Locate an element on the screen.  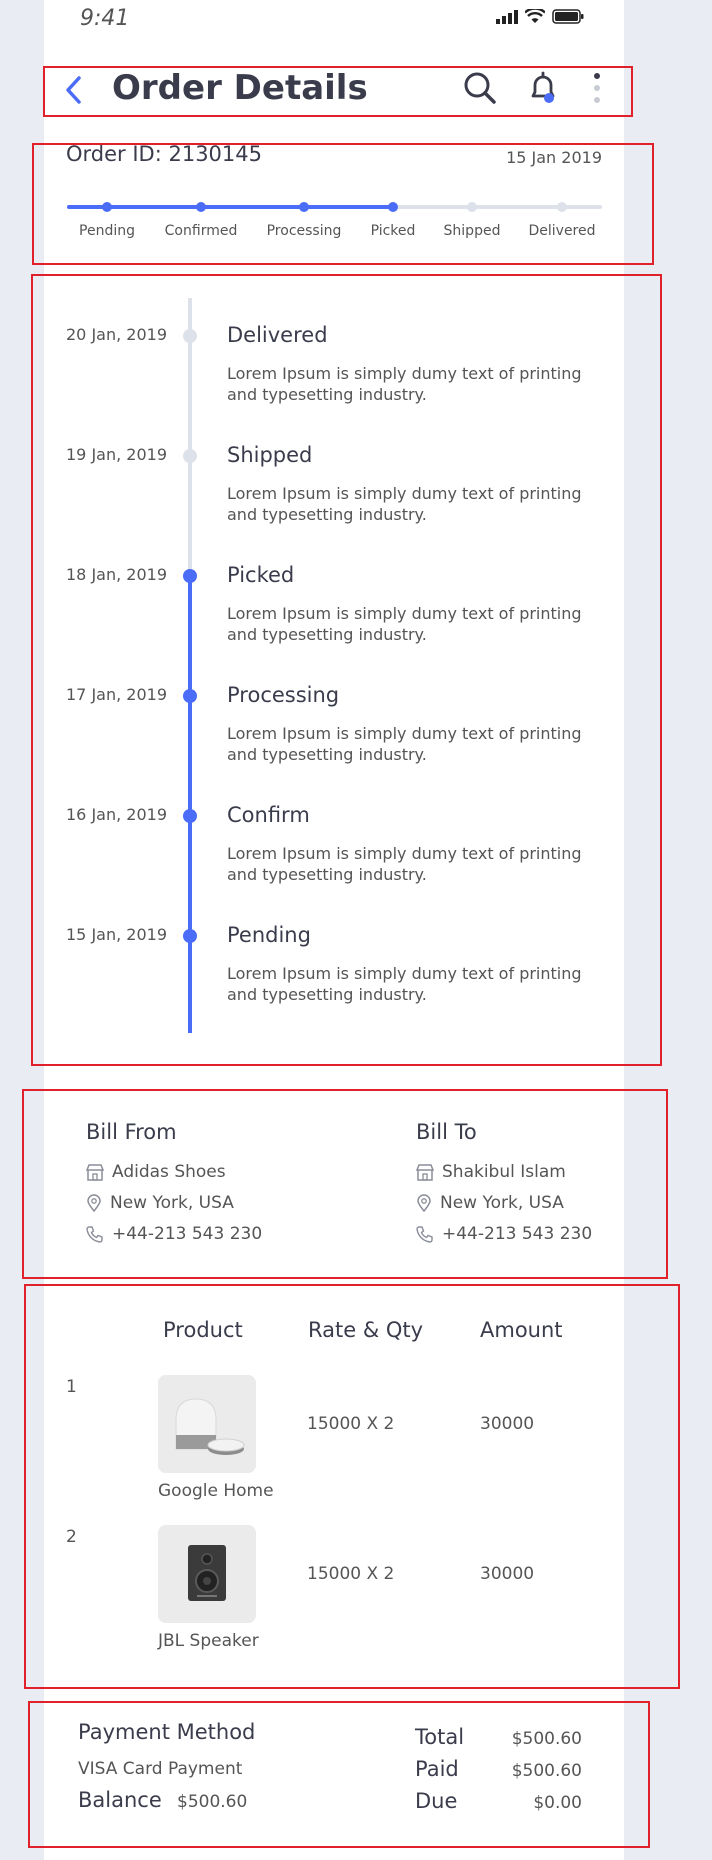
status-icons is located at coordinates (540, 16).